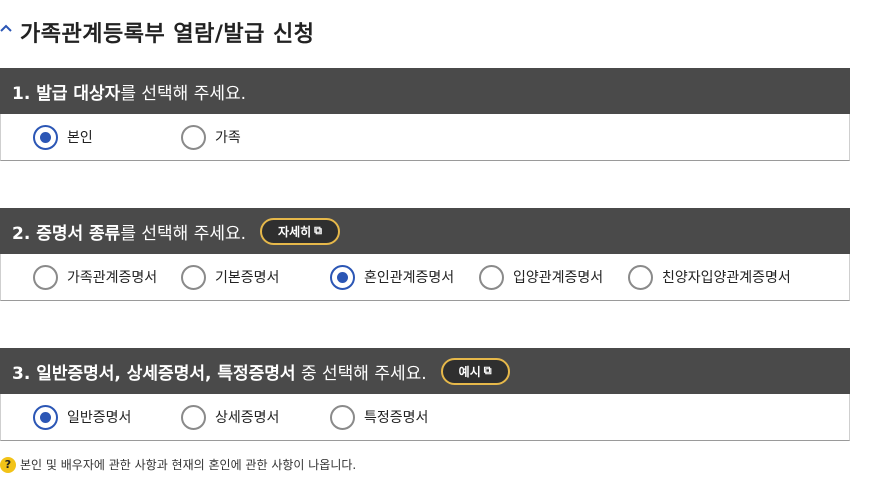  I want to click on radio-group-certificate-type: 가족관계증명서 기본증명서 혼인관계증명서 입양관계증명서 친양자입양관계증명서, so click(425, 277).